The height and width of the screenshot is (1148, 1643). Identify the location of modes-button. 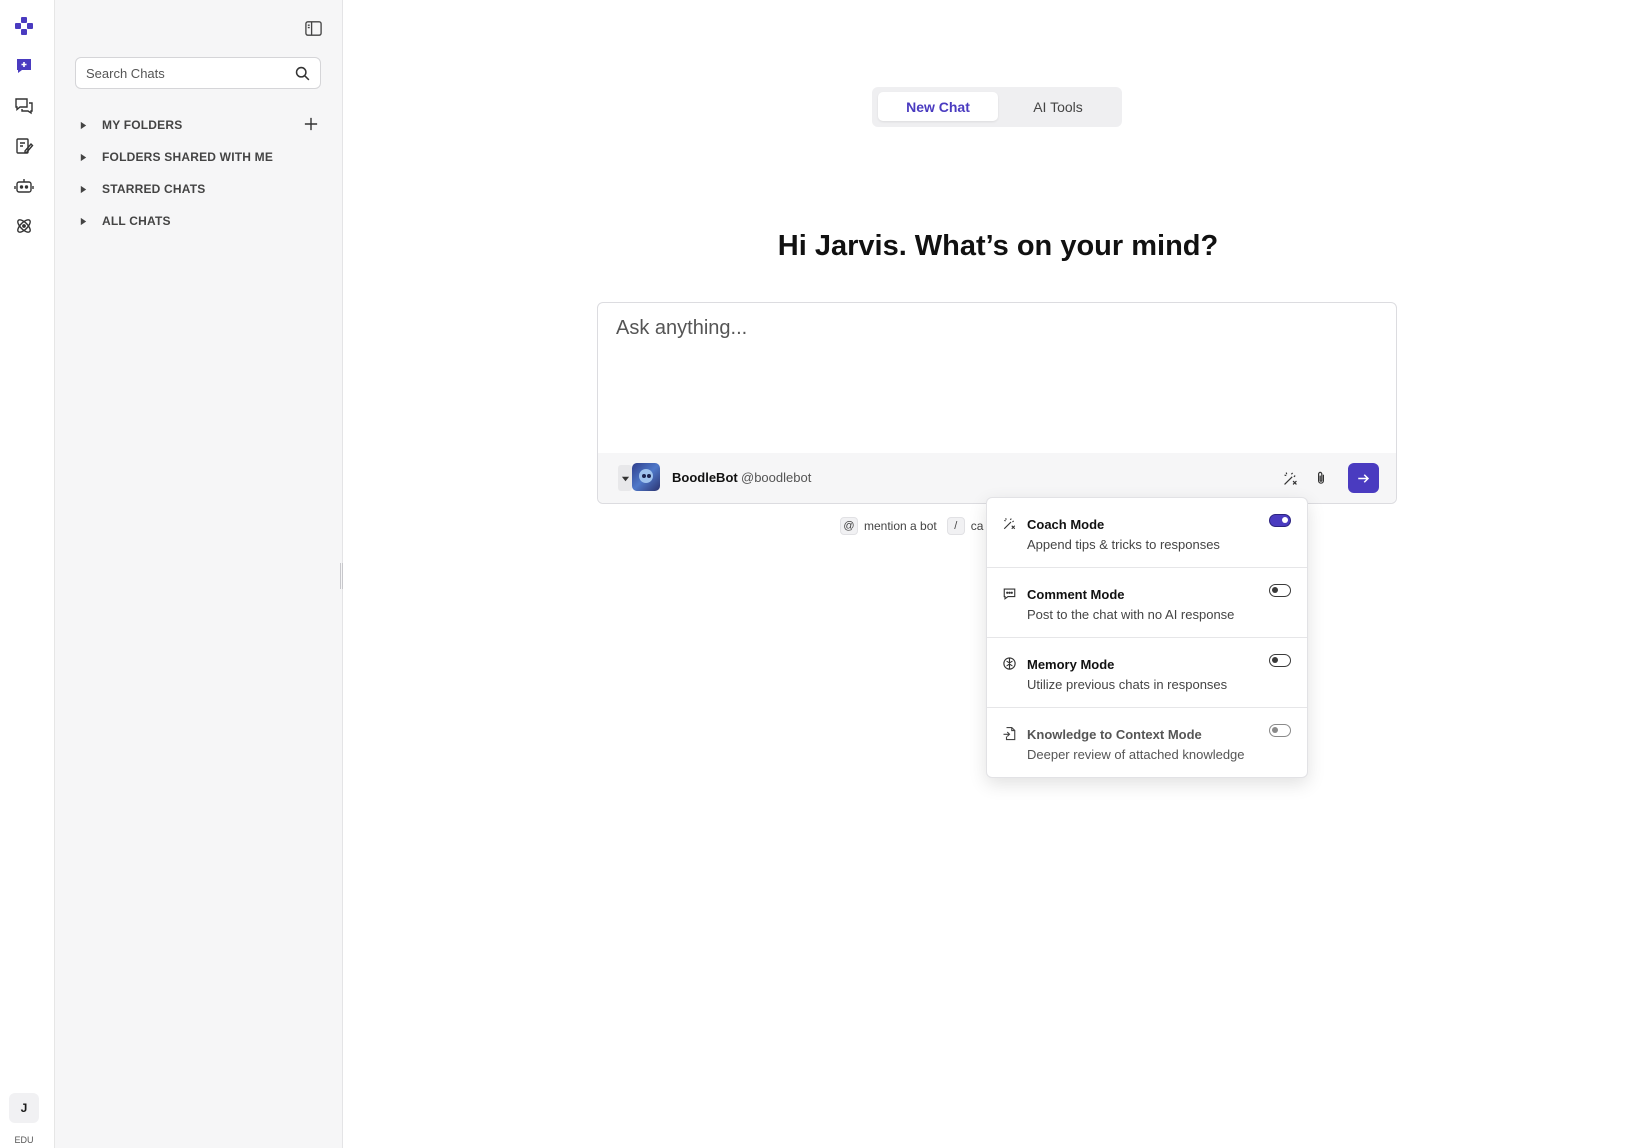
(1290, 478).